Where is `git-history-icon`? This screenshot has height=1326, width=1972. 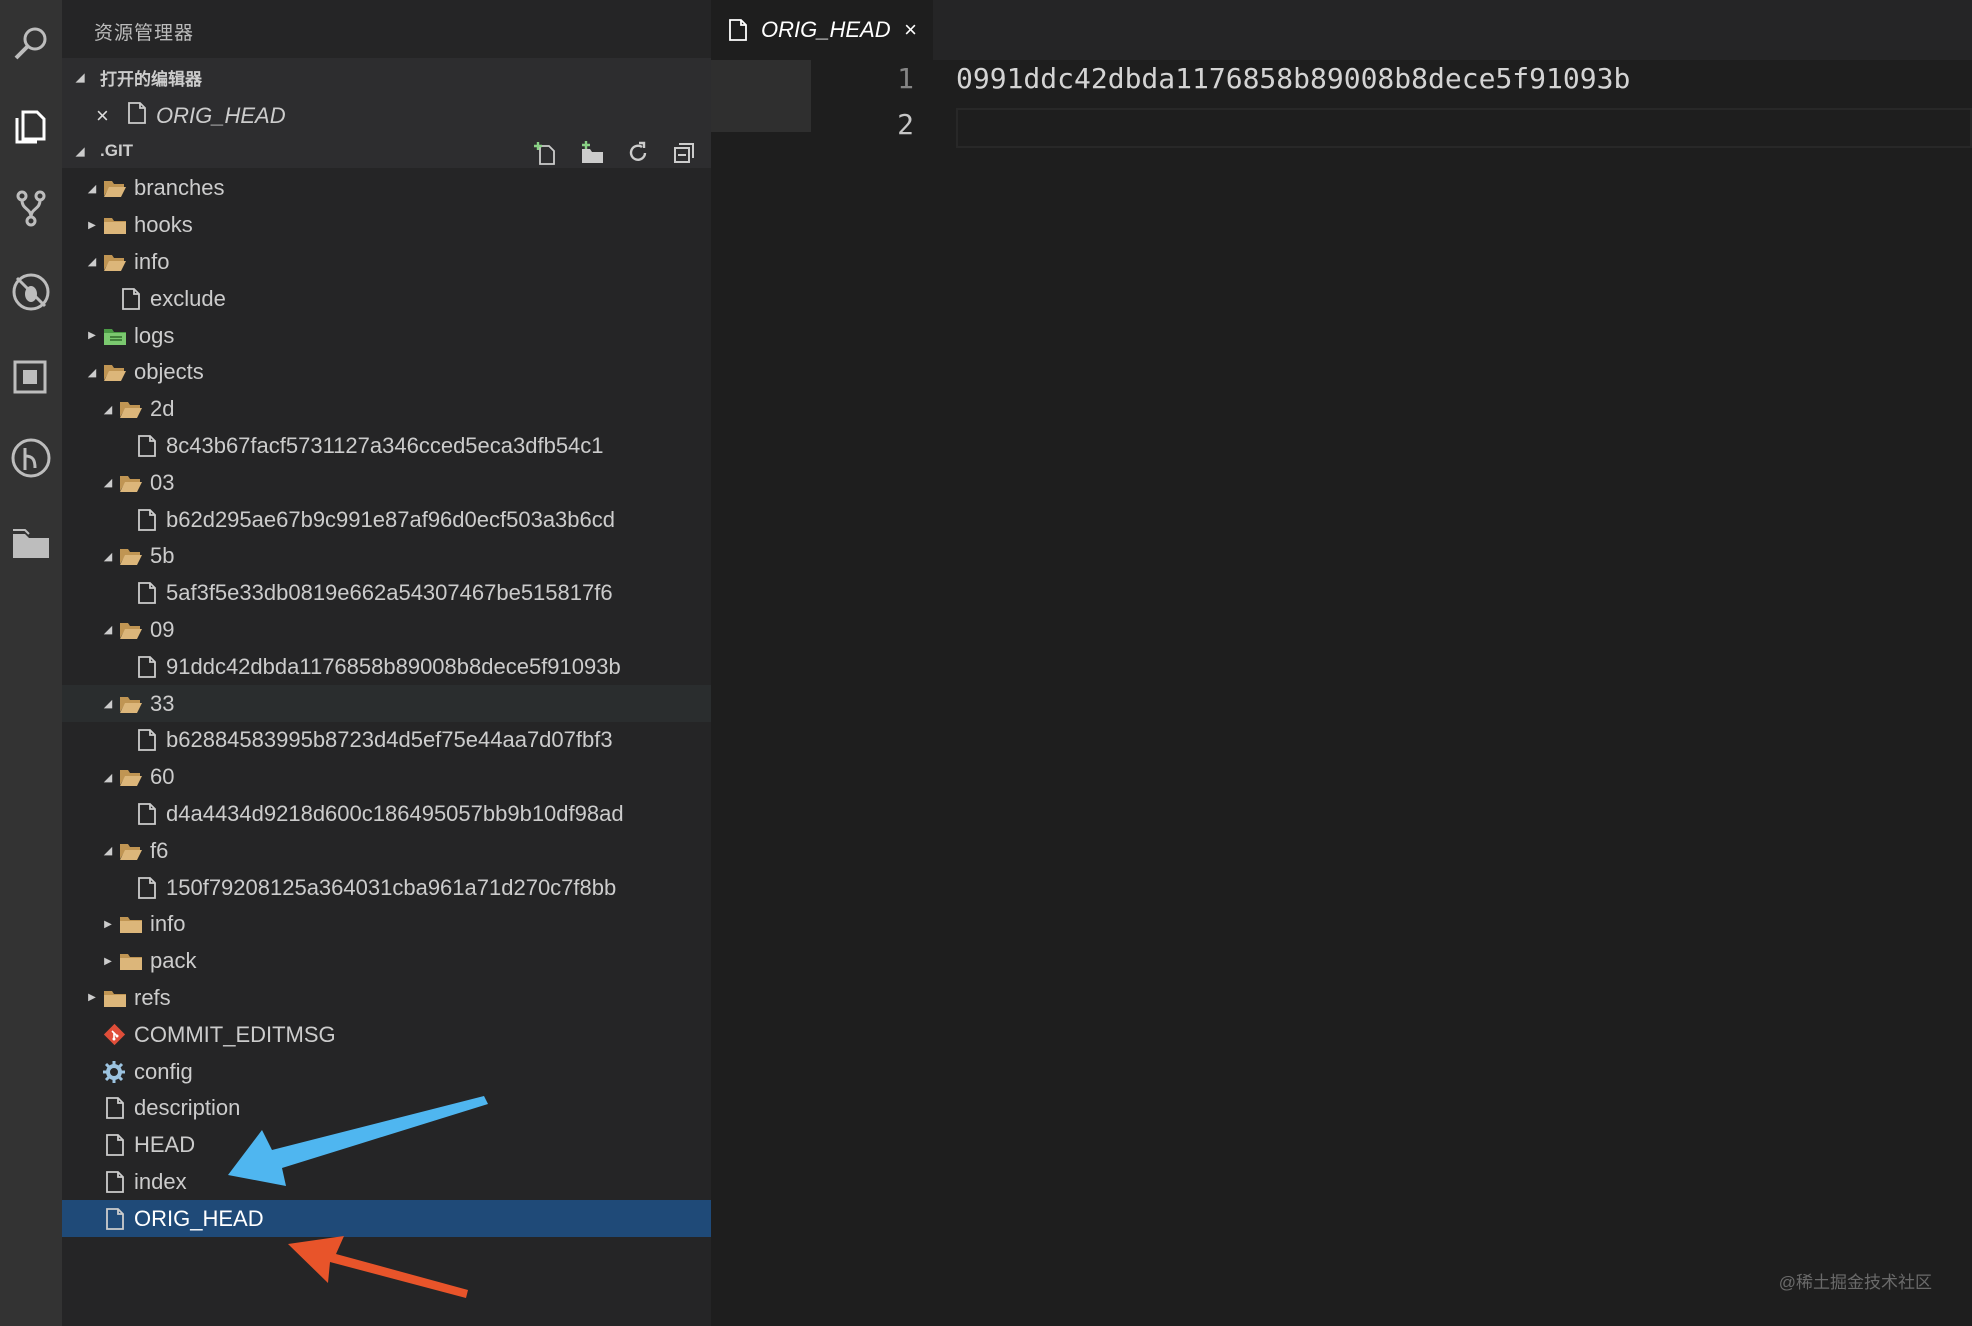
git-history-icon is located at coordinates (31, 458).